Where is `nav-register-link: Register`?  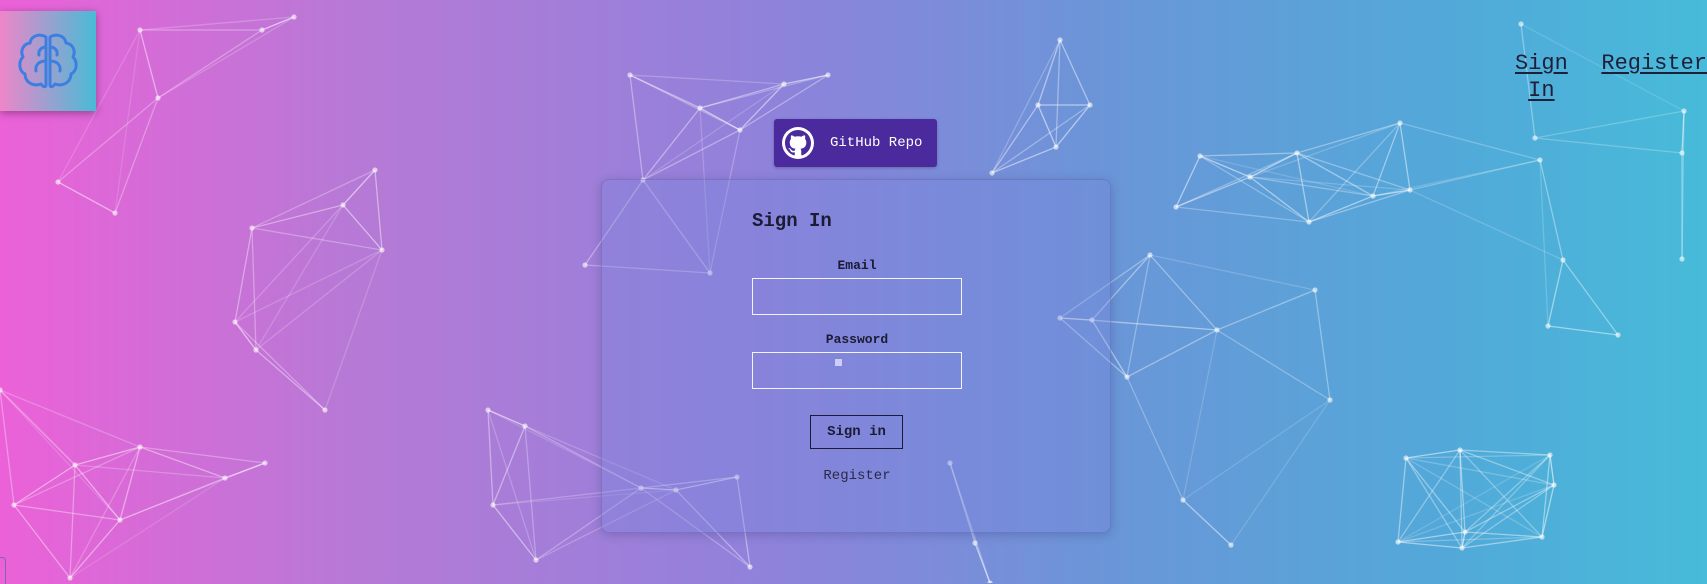 nav-register-link: Register is located at coordinates (1654, 63).